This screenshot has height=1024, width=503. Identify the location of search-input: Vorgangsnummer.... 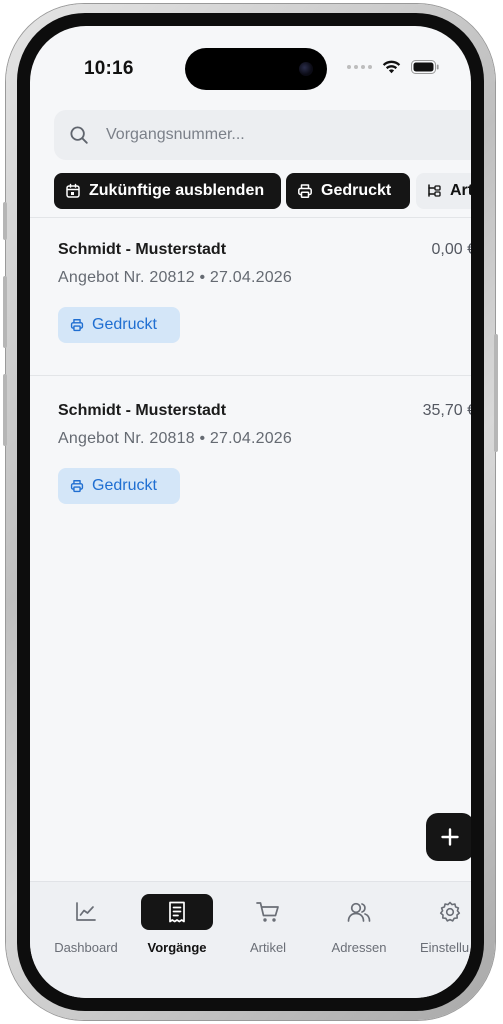
(175, 135).